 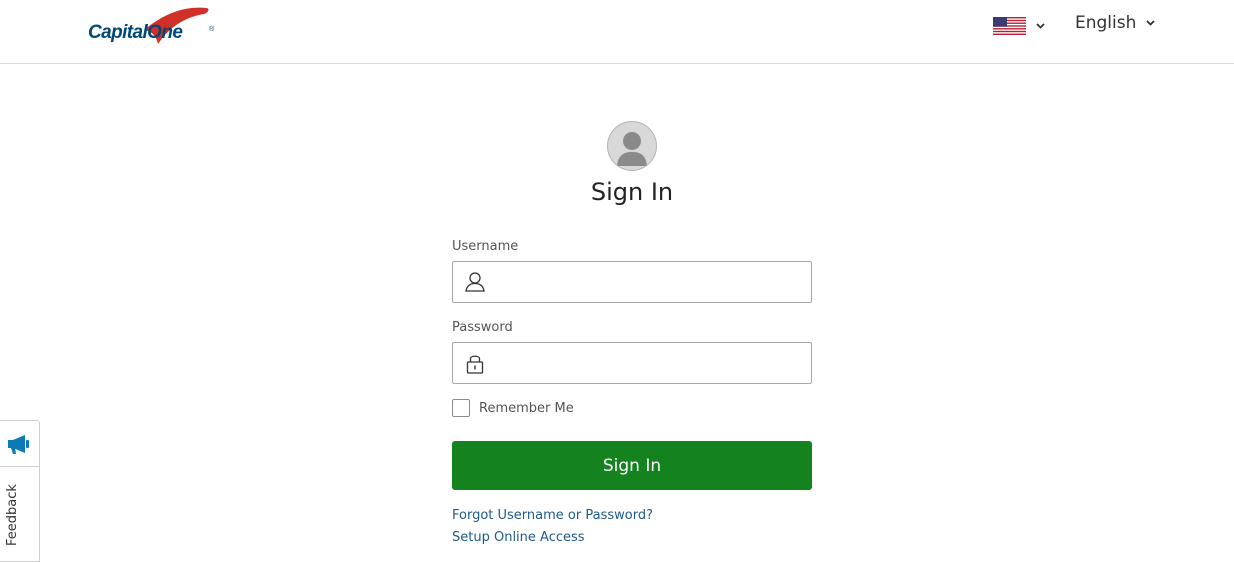 What do you see at coordinates (12, 515) in the screenshot?
I see `feedback-label: Feedback` at bounding box center [12, 515].